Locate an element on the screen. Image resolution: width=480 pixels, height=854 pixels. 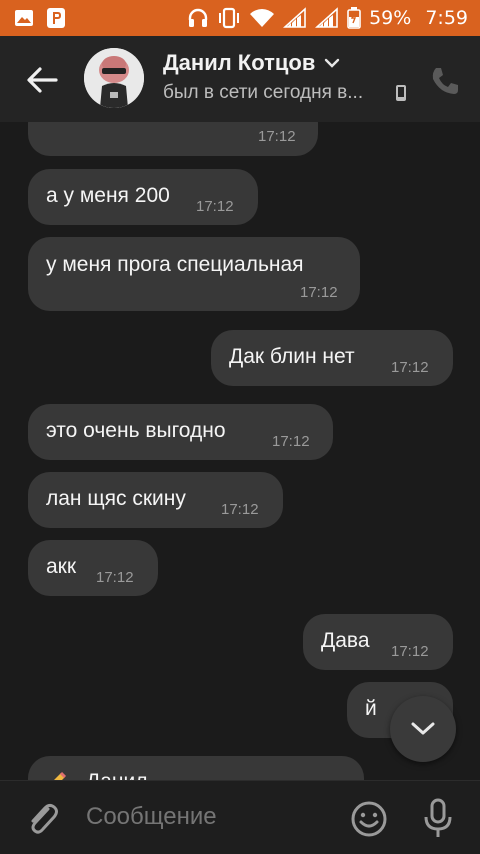
contact-name: Данил Котцов is located at coordinates (239, 62).